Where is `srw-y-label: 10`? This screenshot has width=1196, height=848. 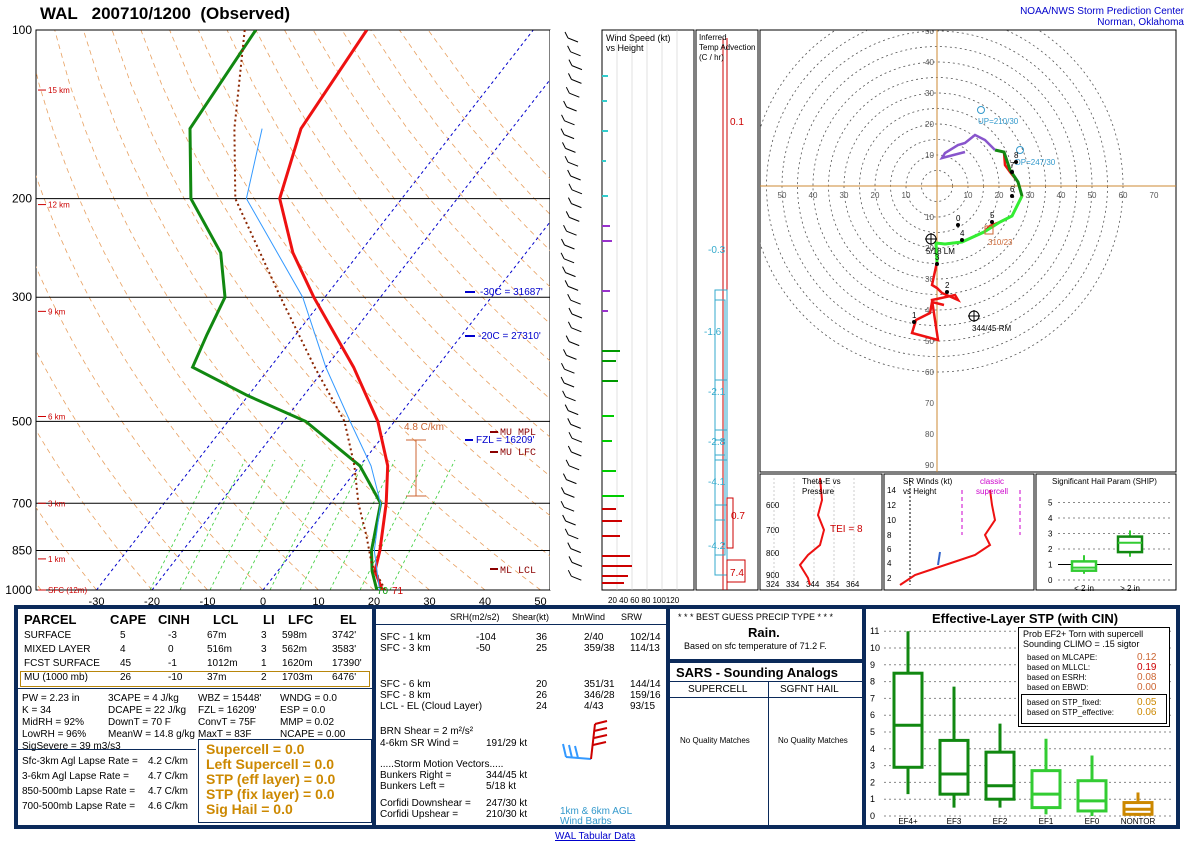 srw-y-label: 10 is located at coordinates (891, 520).